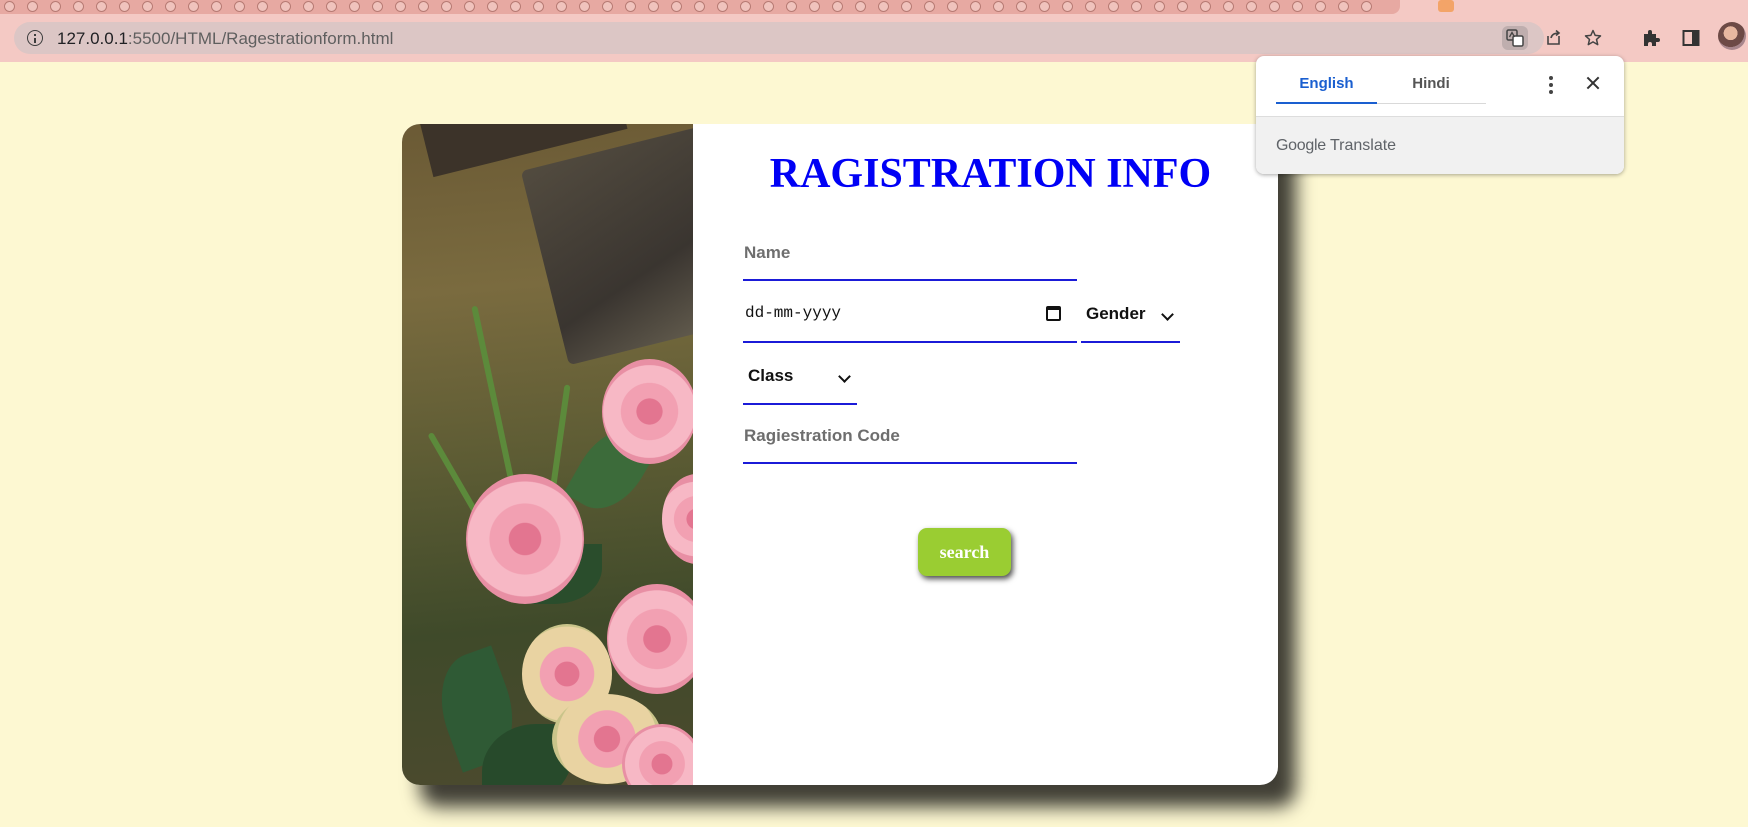 The height and width of the screenshot is (827, 1748). Describe the element at coordinates (1732, 36) in the screenshot. I see `profile-avatar` at that location.